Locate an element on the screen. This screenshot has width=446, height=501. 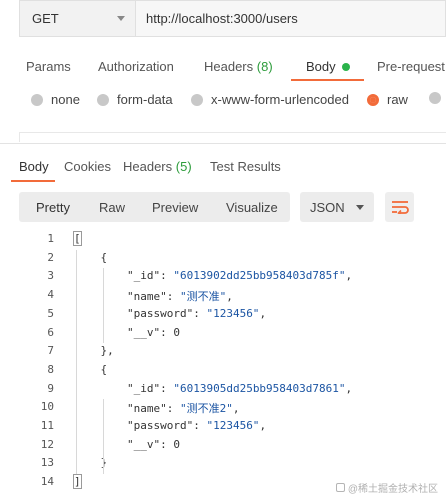
response-tabs: Body Cookies Headers (5) Test Results is located at coordinates (223, 170).